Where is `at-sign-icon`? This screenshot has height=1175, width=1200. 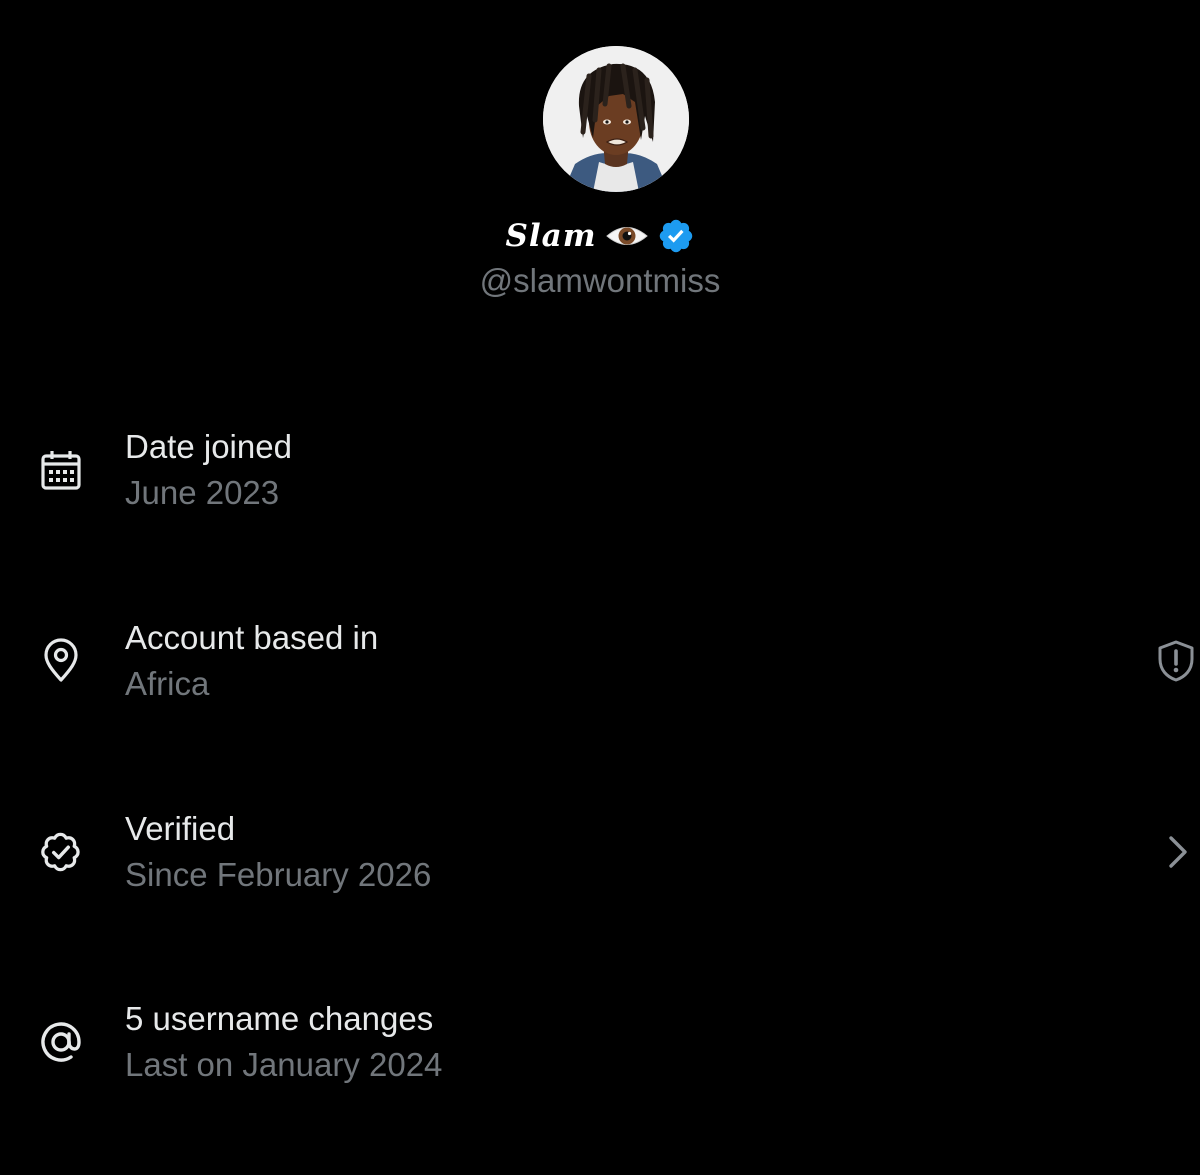
at-sign-icon is located at coordinates (61, 1042).